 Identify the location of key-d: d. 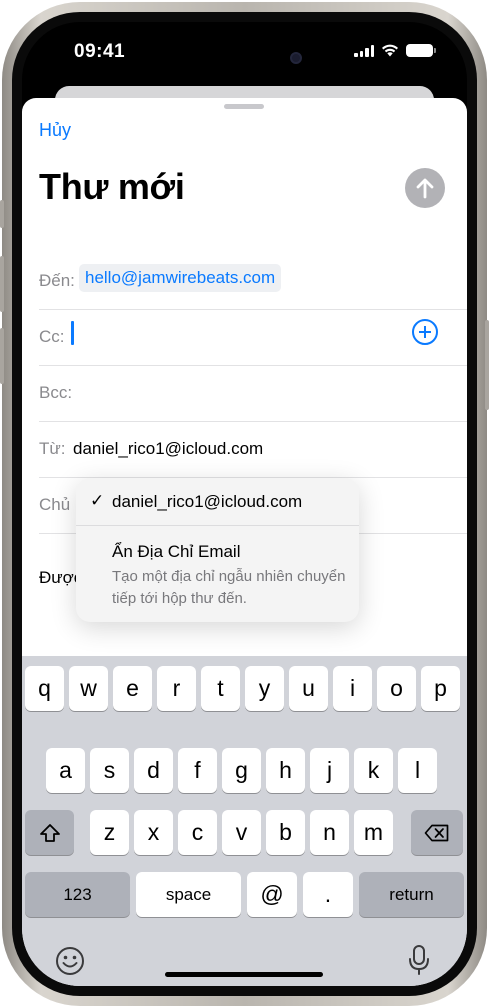
(153, 770).